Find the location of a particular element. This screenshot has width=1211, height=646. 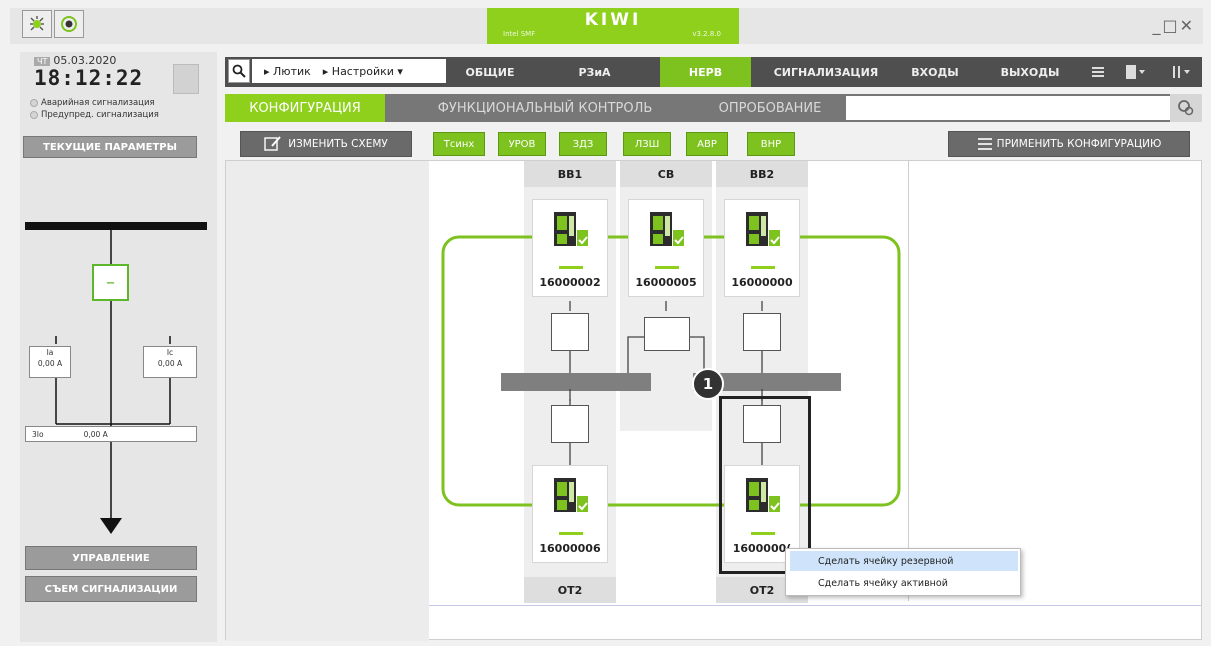

app-logo: KIWI Intel SMF v3.2.8.0 is located at coordinates (613, 26).